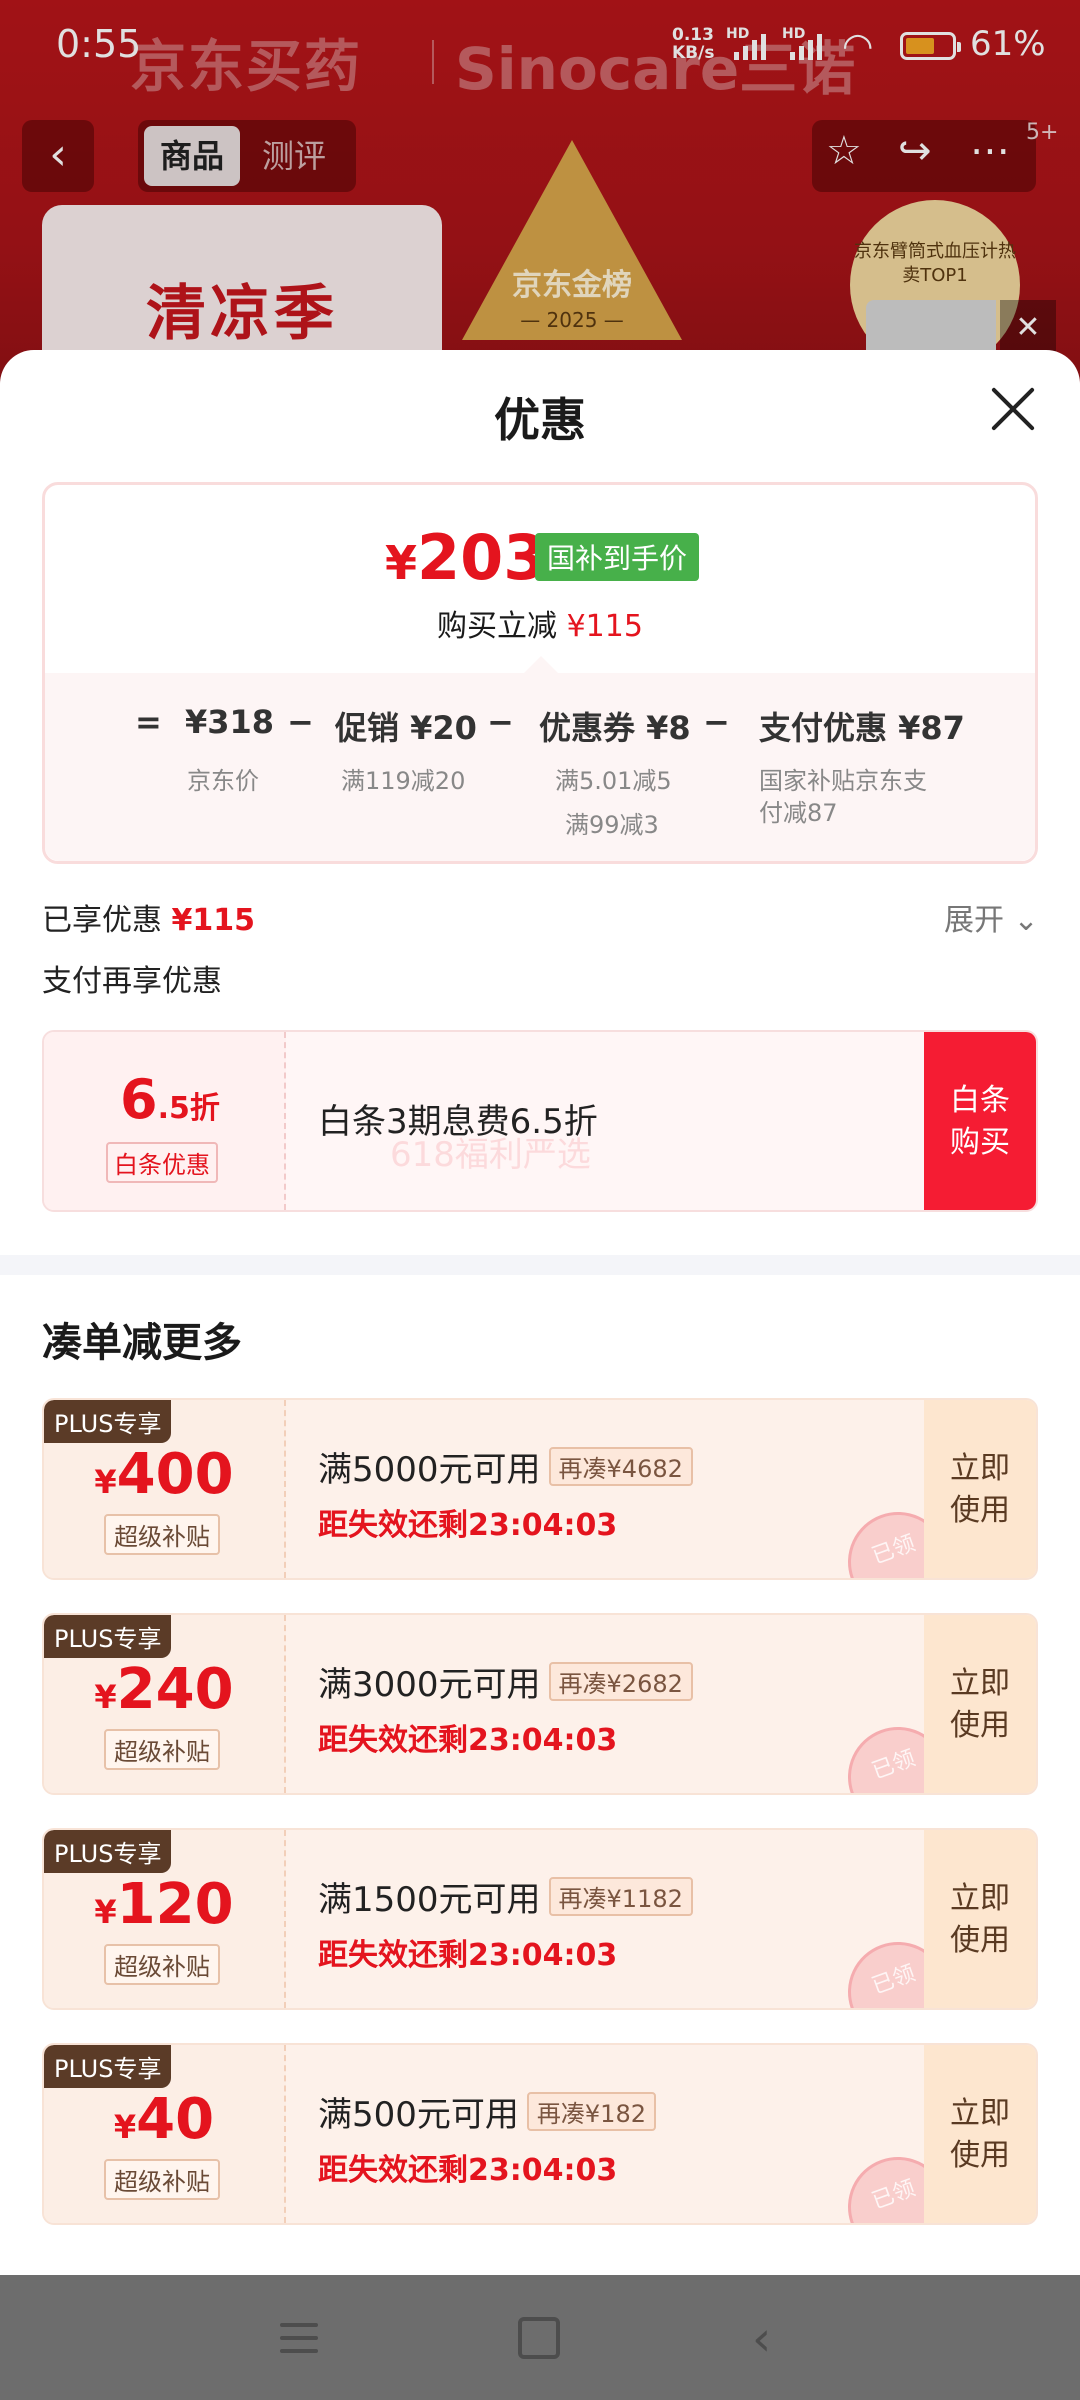 The width and height of the screenshot is (1080, 2400). Describe the element at coordinates (862, 728) in the screenshot. I see `formula-pay-discount: 支付优惠 ¥87` at that location.